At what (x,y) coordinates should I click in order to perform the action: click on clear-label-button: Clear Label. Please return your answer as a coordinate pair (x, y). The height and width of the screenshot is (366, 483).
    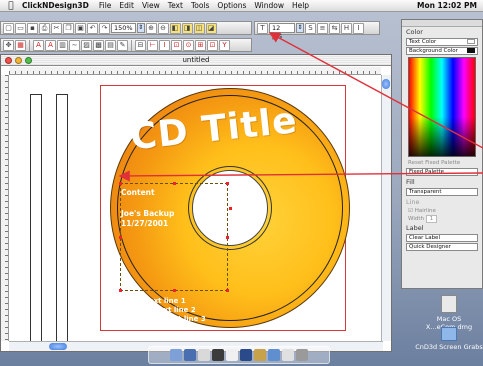
    Looking at the image, I should click on (442, 238).